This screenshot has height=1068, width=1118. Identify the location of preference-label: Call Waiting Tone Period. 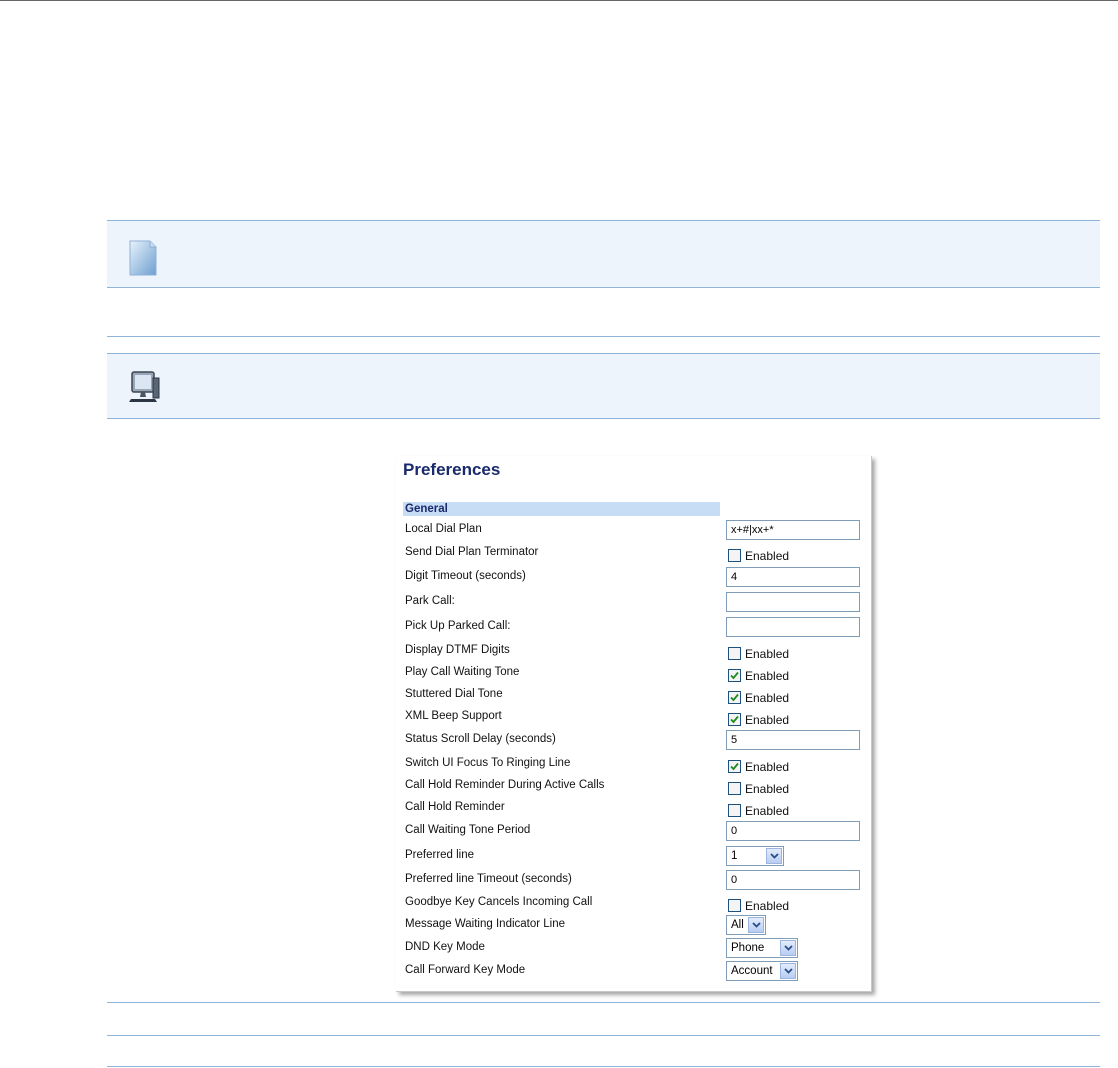
(468, 830).